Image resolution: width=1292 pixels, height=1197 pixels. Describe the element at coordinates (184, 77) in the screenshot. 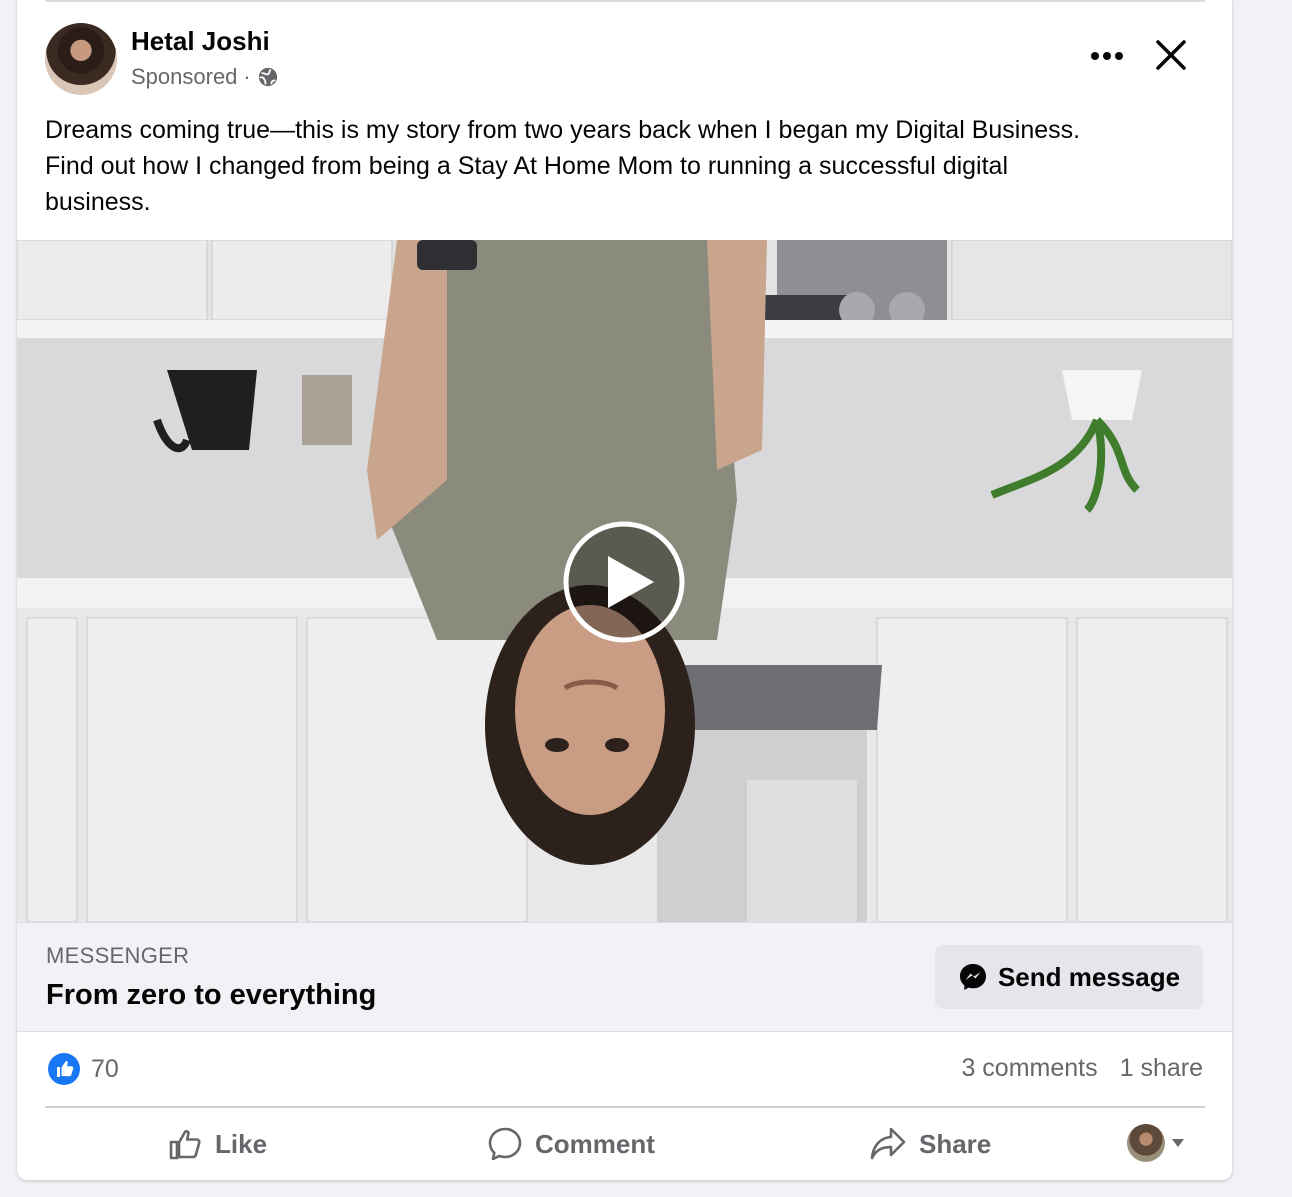

I see `sponsored-label: Sponsored` at that location.